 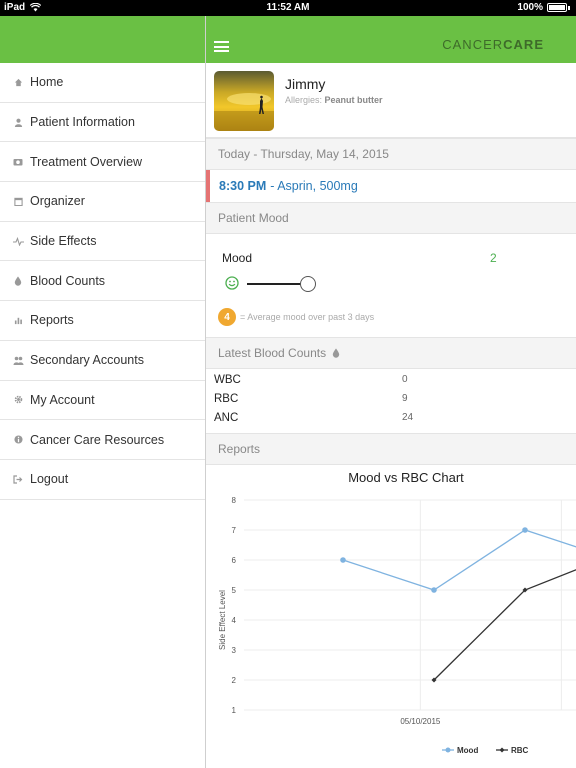 What do you see at coordinates (18, 82) in the screenshot?
I see `home-icon` at bounding box center [18, 82].